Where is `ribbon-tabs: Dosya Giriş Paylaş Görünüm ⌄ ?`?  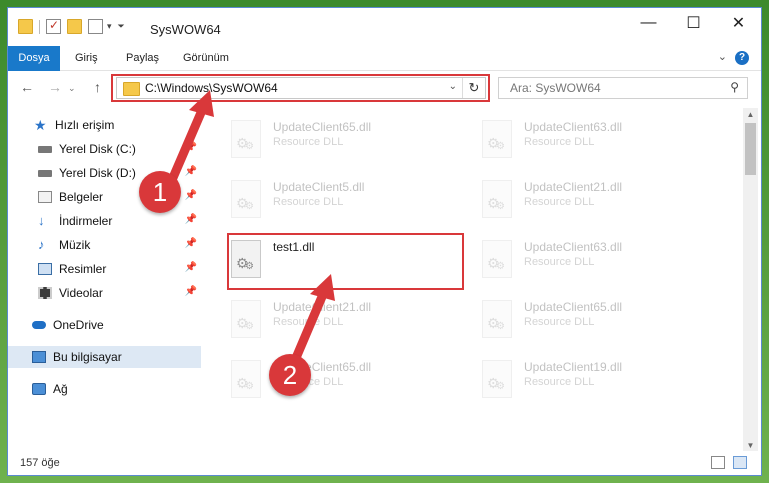
ribbon-tabs: Dosya Giriş Paylaş Görünüm ⌄ ? is located at coordinates (384, 72).